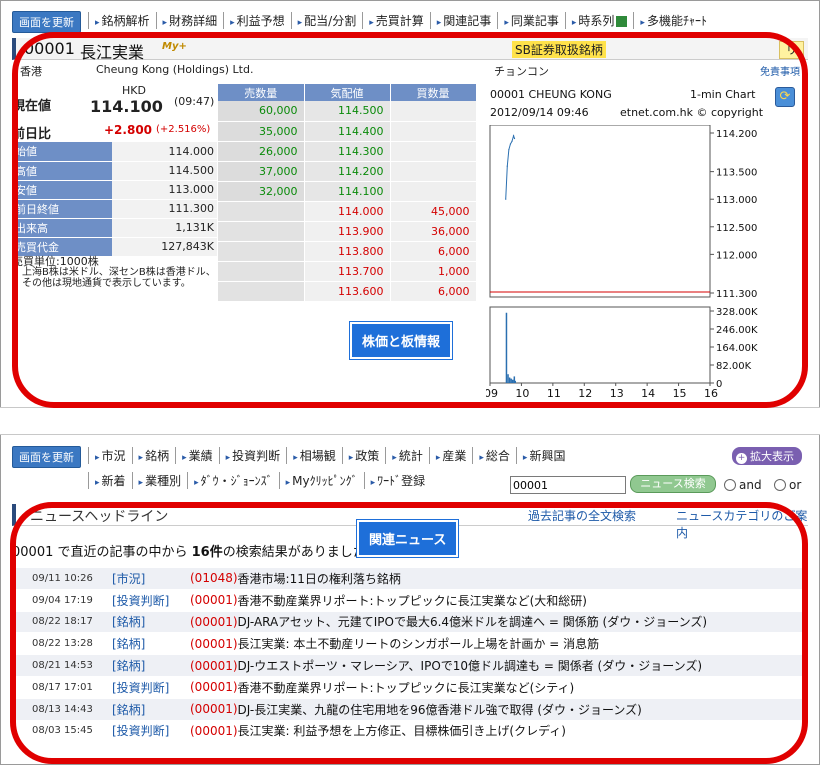 This screenshot has height=765, width=820. What do you see at coordinates (110, 480) in the screenshot?
I see `news-nav-latest: ▸ 新着` at bounding box center [110, 480].